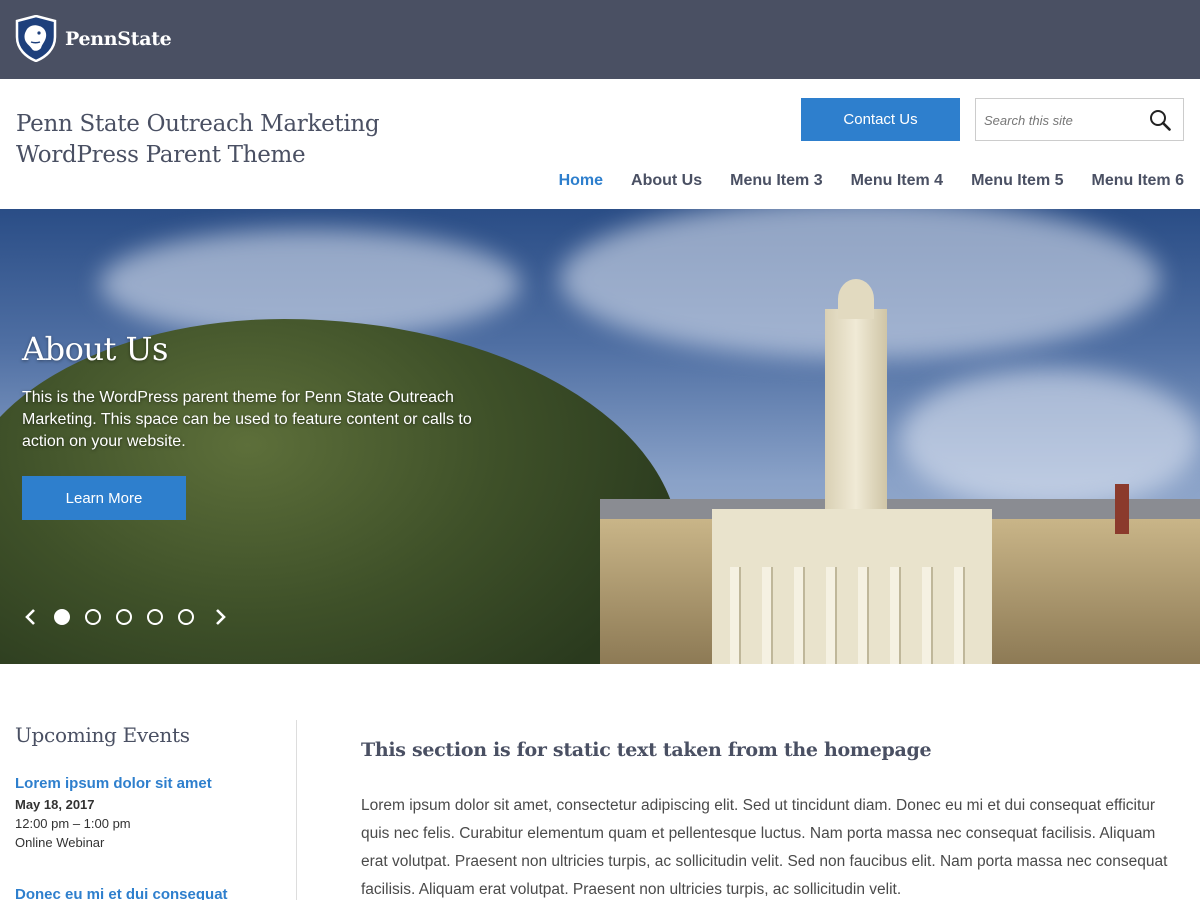 The height and width of the screenshot is (900, 1200). I want to click on learn-more-button: Learn More, so click(104, 498).